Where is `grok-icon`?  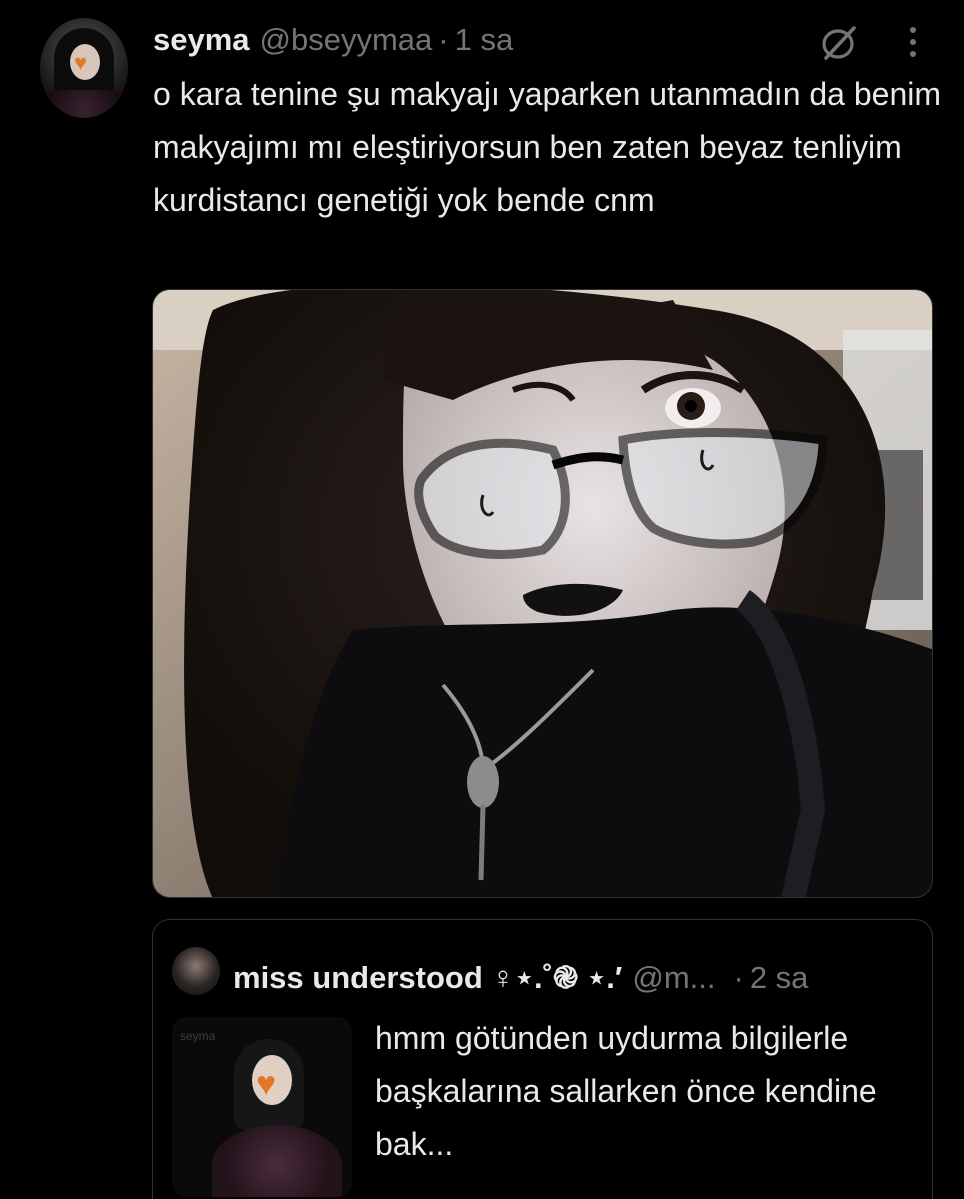 grok-icon is located at coordinates (840, 42).